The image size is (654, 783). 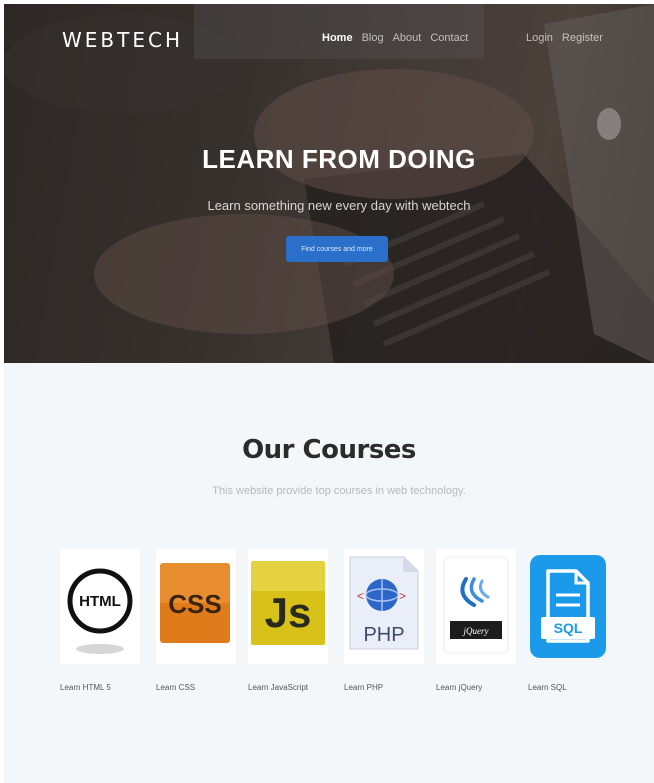 What do you see at coordinates (479, 687) in the screenshot?
I see `course-label: Learn jQuery` at bounding box center [479, 687].